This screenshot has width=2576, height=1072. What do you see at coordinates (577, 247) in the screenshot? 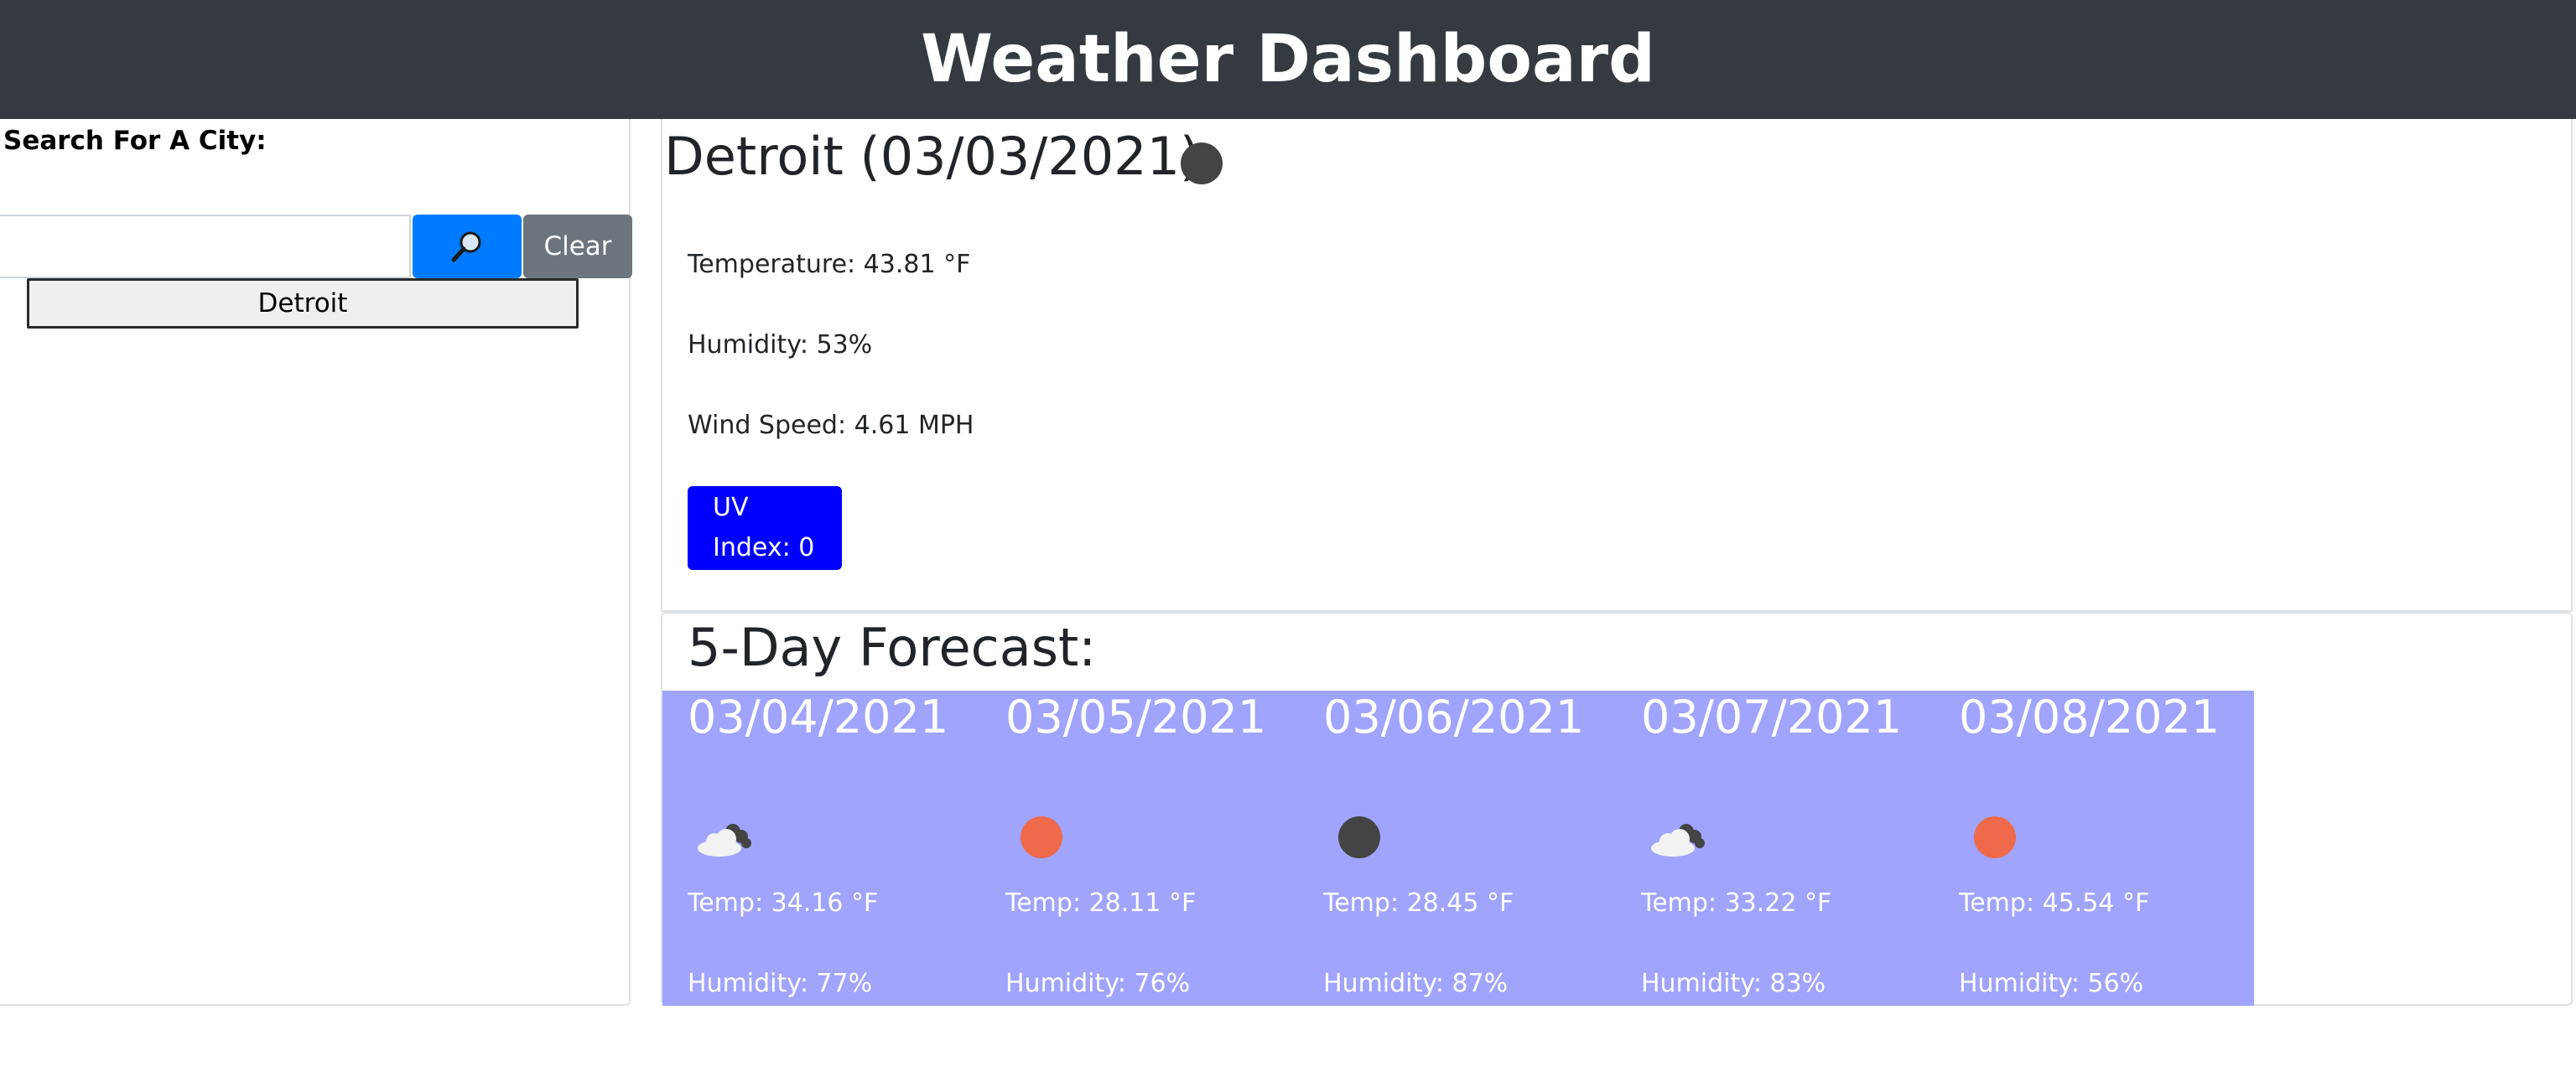
I see `clear-button: Clear` at bounding box center [577, 247].